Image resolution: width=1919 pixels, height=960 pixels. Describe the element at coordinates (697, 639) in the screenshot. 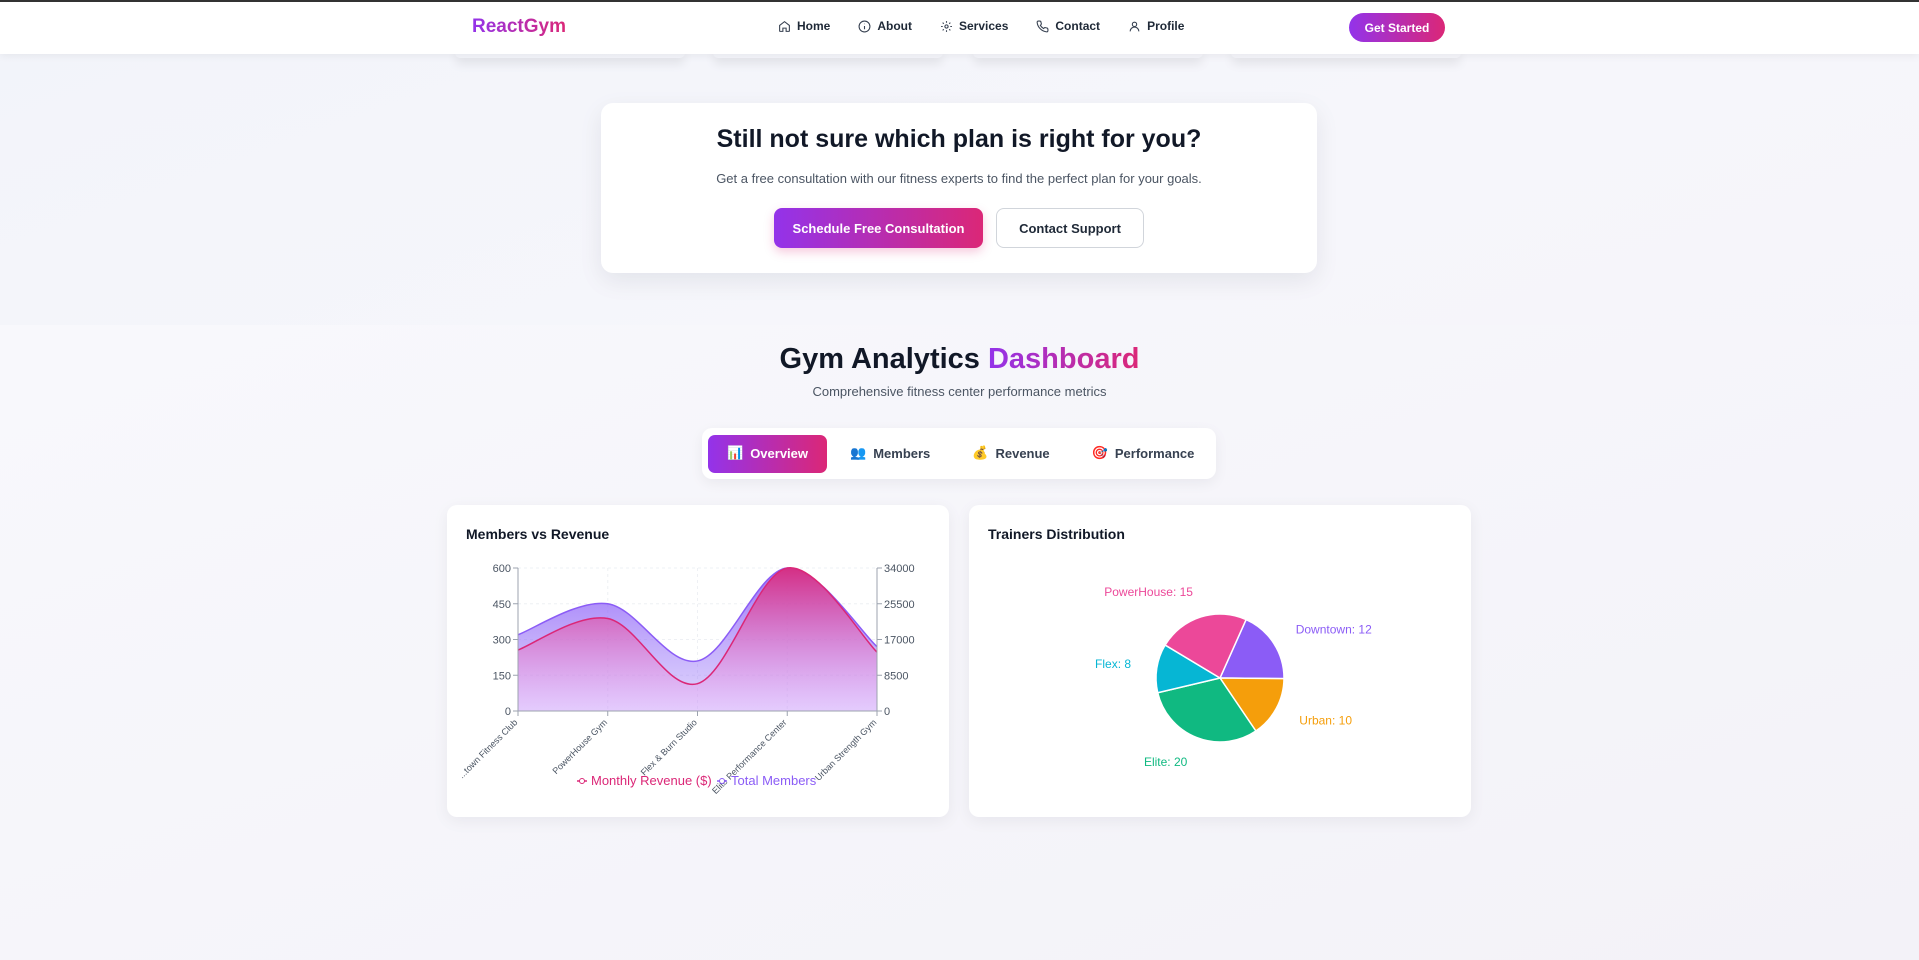

I see `area-monthly-revenue` at that location.